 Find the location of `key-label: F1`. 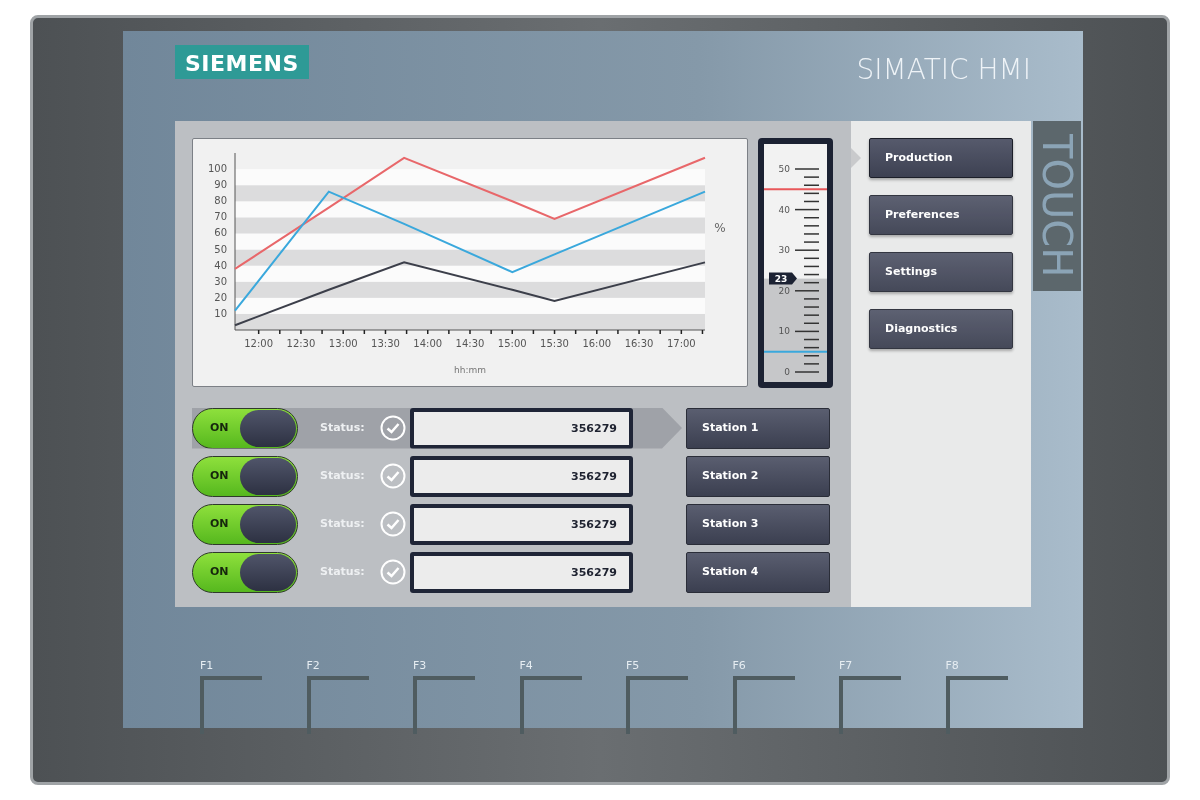

key-label: F1 is located at coordinates (207, 666).